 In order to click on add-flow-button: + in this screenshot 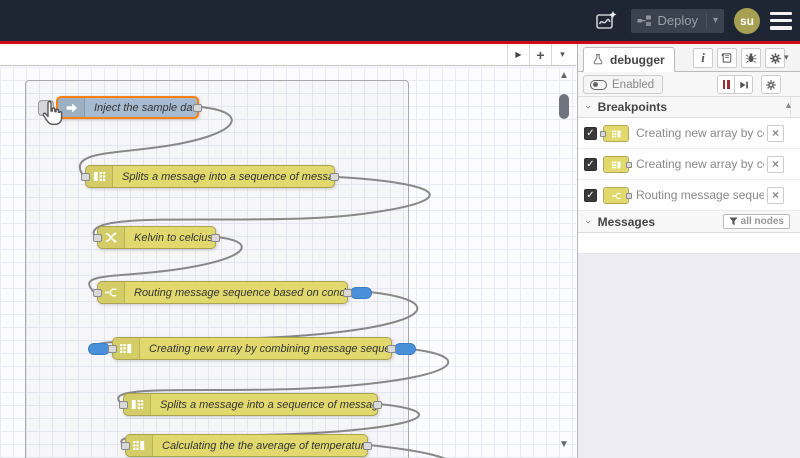, I will do `click(540, 54)`.